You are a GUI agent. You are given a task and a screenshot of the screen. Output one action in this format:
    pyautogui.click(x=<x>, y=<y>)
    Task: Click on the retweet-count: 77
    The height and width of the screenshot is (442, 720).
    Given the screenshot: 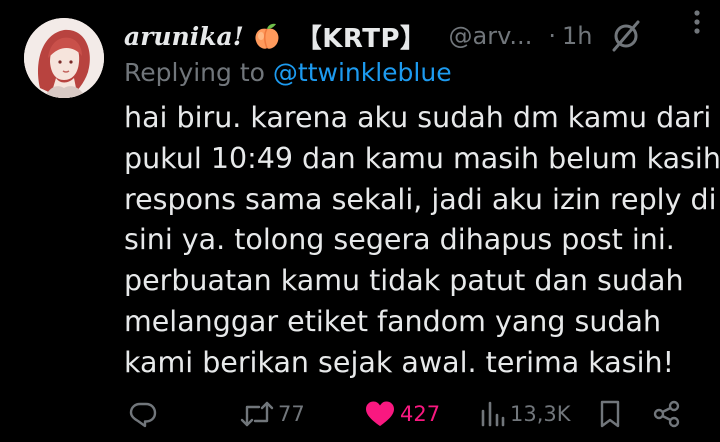 What is the action you would take?
    pyautogui.click(x=291, y=414)
    